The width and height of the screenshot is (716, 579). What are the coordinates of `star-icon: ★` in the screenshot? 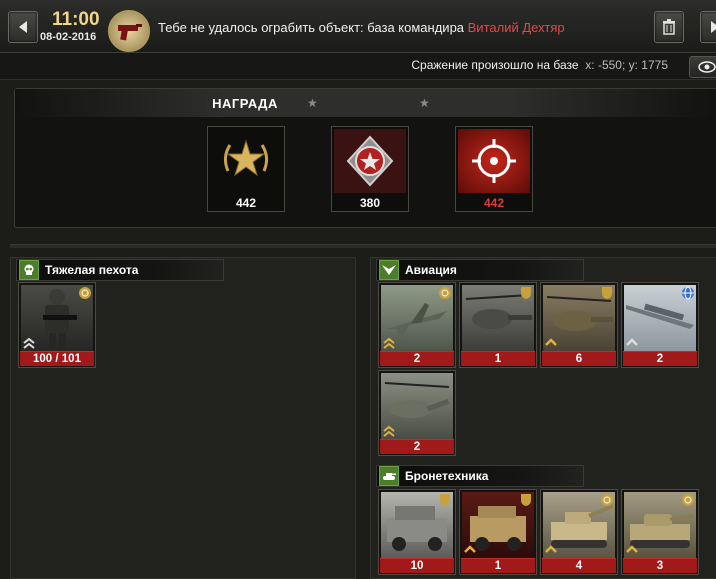 It's located at (424, 103).